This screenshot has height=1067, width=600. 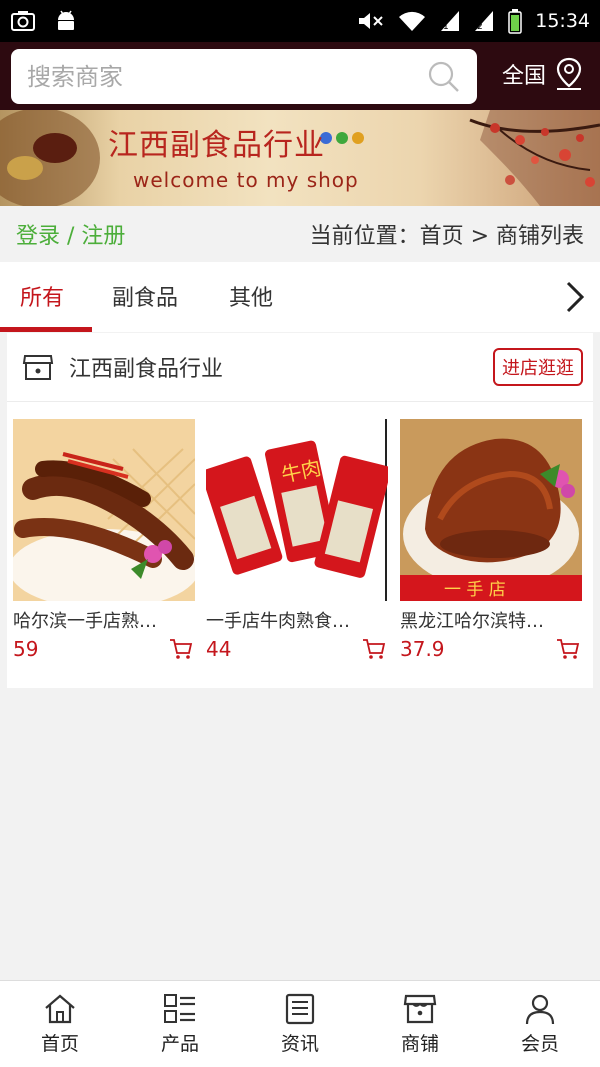 I want to click on location-pin-icon, so click(x=569, y=73).